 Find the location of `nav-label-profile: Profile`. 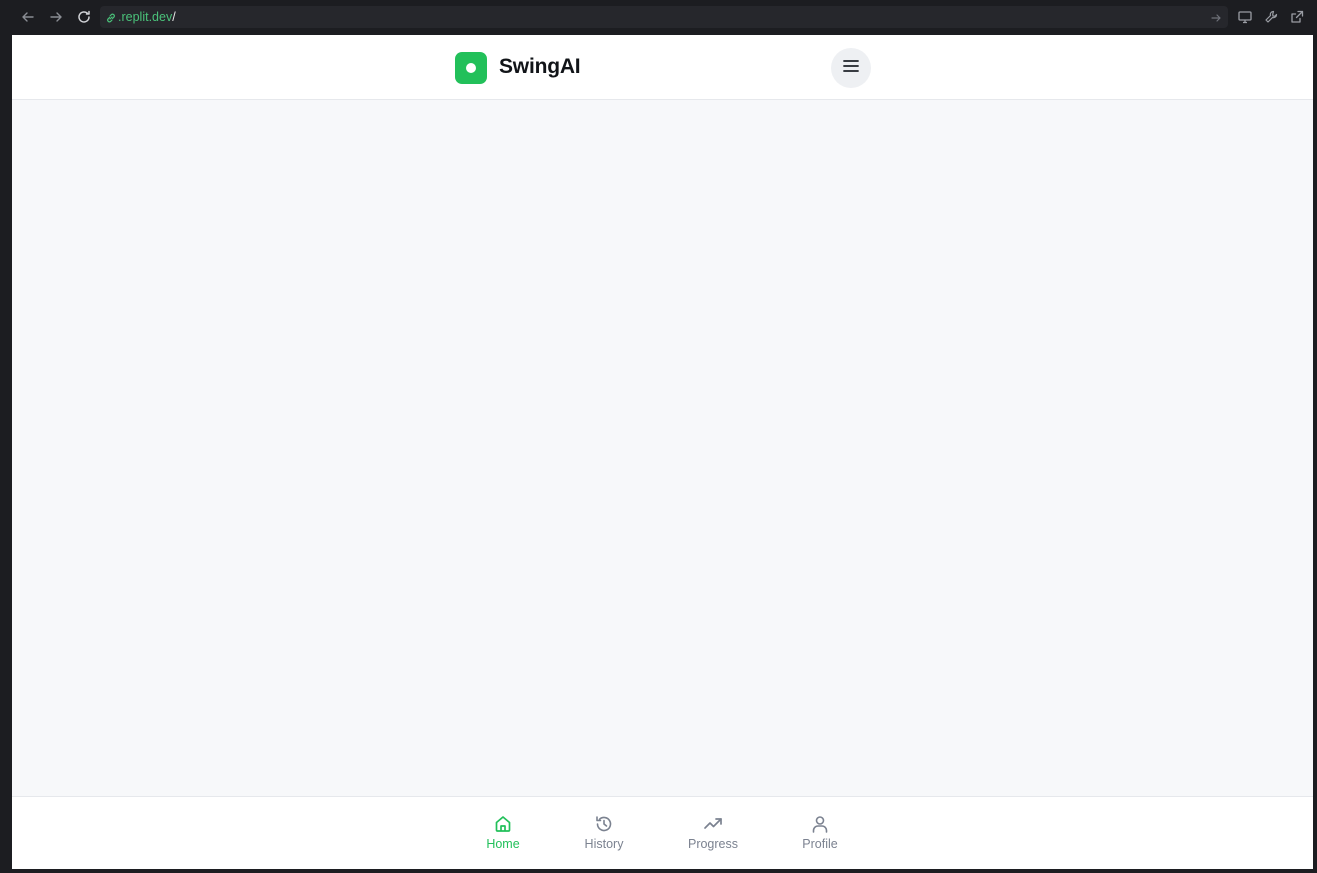

nav-label-profile: Profile is located at coordinates (820, 844).